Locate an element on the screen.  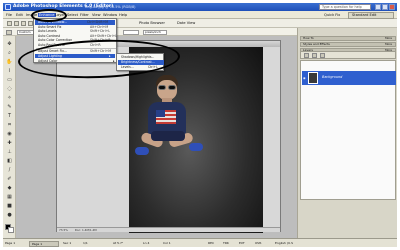
status-rec: REC is located at coordinates (211, 243).